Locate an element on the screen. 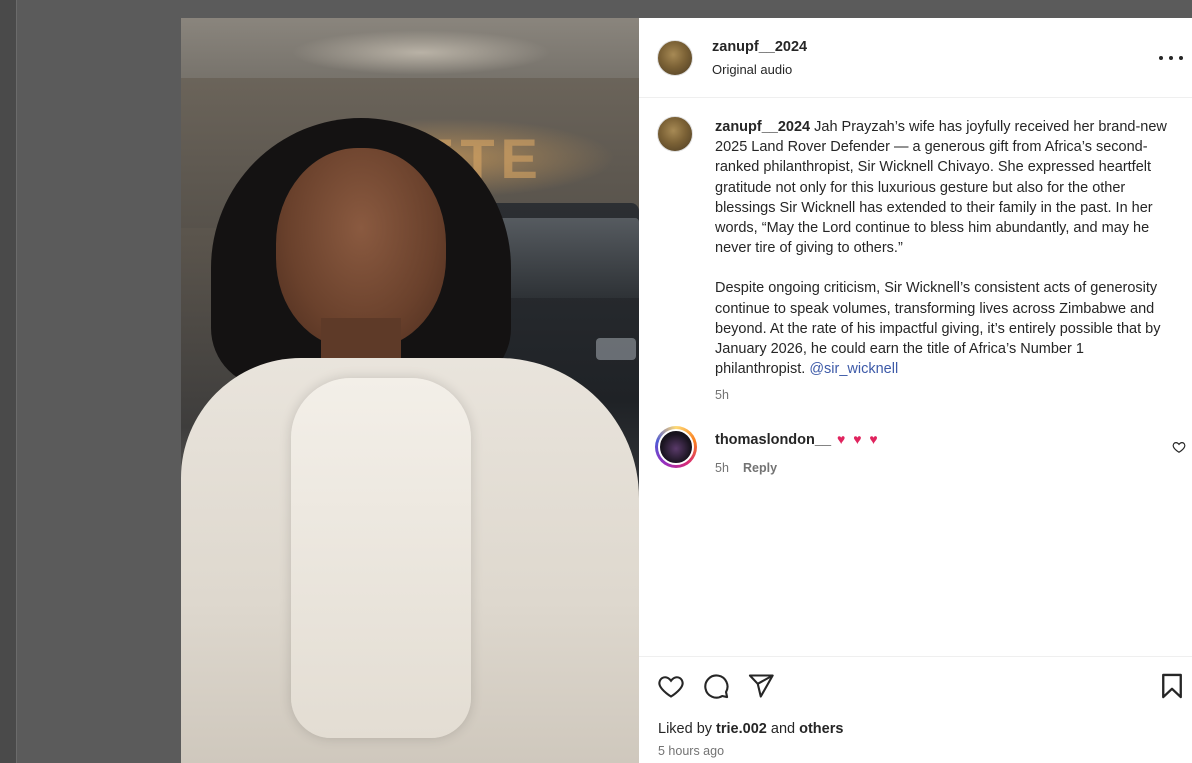 The width and height of the screenshot is (1192, 763). likes-others-link: others is located at coordinates (821, 729).